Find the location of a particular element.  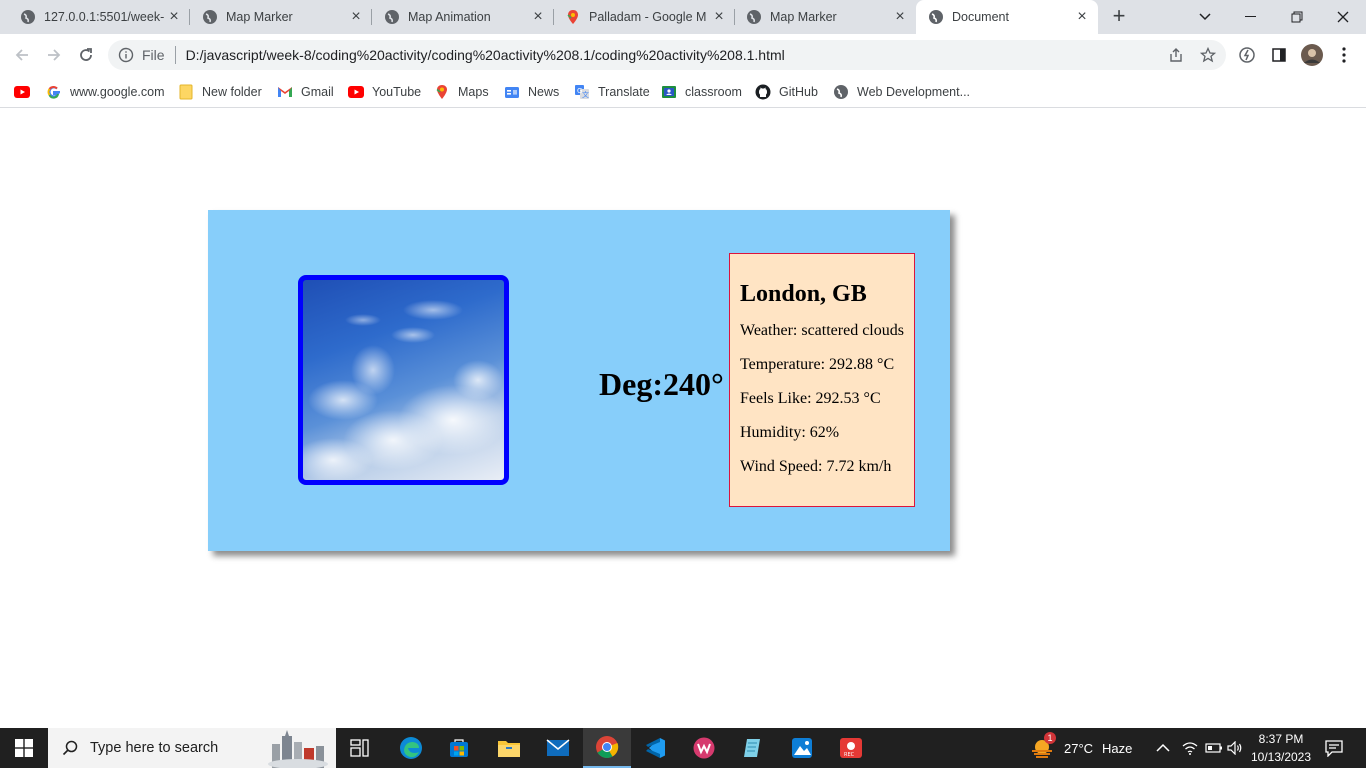

bookmark-classroom: classroom is located at coordinates (701, 92).